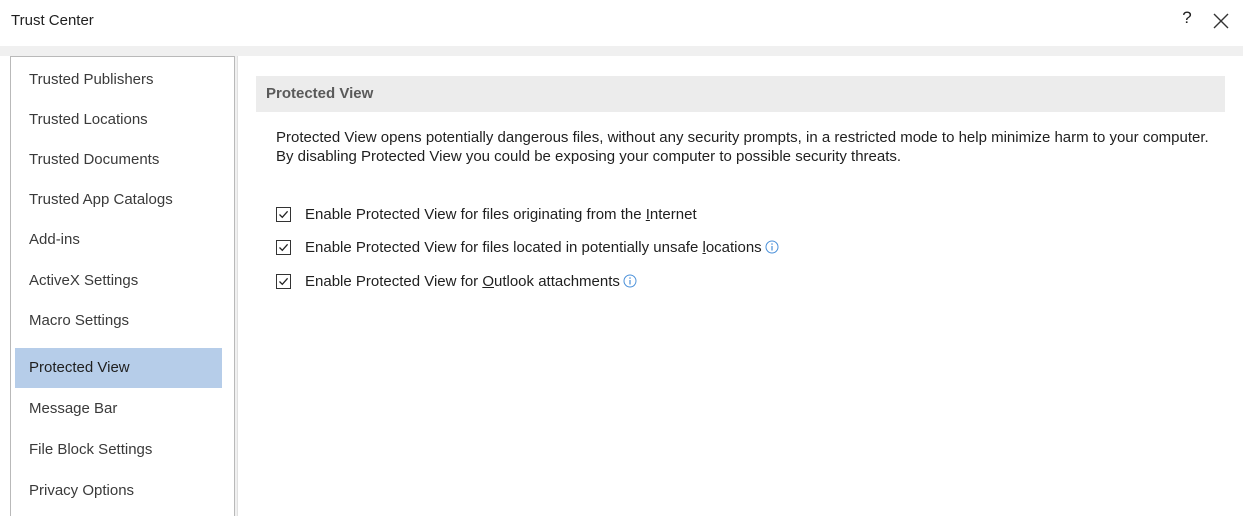 Image resolution: width=1243 pixels, height=516 pixels. What do you see at coordinates (118, 281) in the screenshot?
I see `sidebar-item-activex-settings: ActiveX Settings` at bounding box center [118, 281].